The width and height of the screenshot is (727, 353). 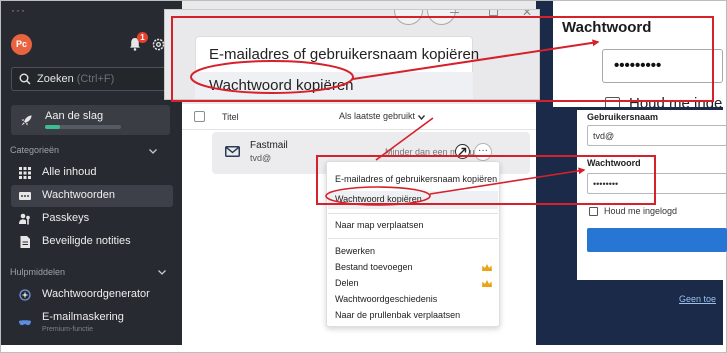 I want to click on passkey-icon, so click(x=24, y=219).